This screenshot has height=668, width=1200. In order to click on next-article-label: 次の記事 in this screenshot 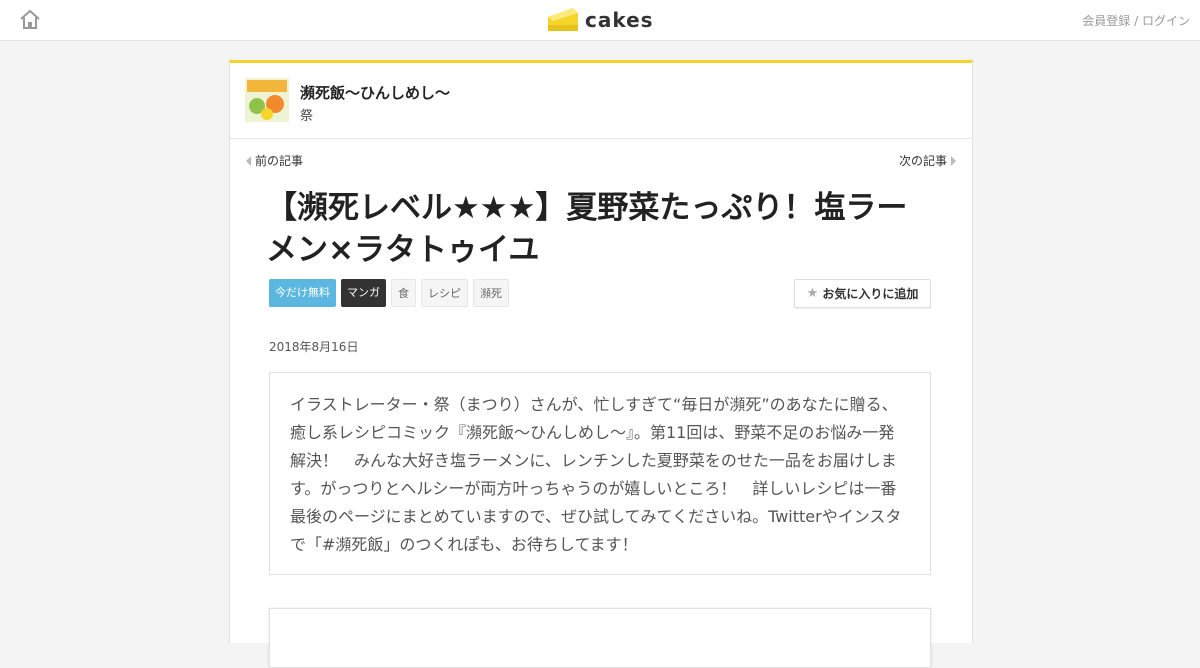, I will do `click(922, 161)`.